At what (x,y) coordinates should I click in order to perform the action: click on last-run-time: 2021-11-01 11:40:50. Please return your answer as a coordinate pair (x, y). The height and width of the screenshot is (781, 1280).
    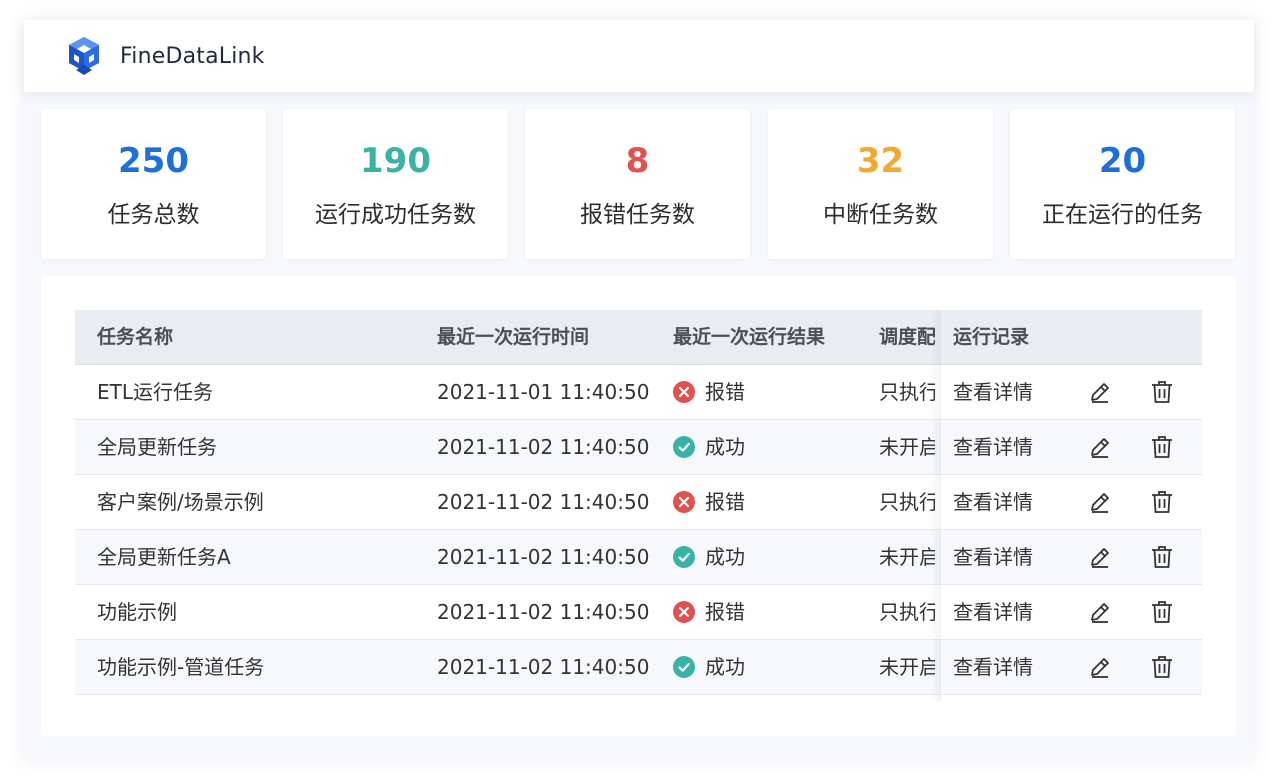
    Looking at the image, I should click on (543, 392).